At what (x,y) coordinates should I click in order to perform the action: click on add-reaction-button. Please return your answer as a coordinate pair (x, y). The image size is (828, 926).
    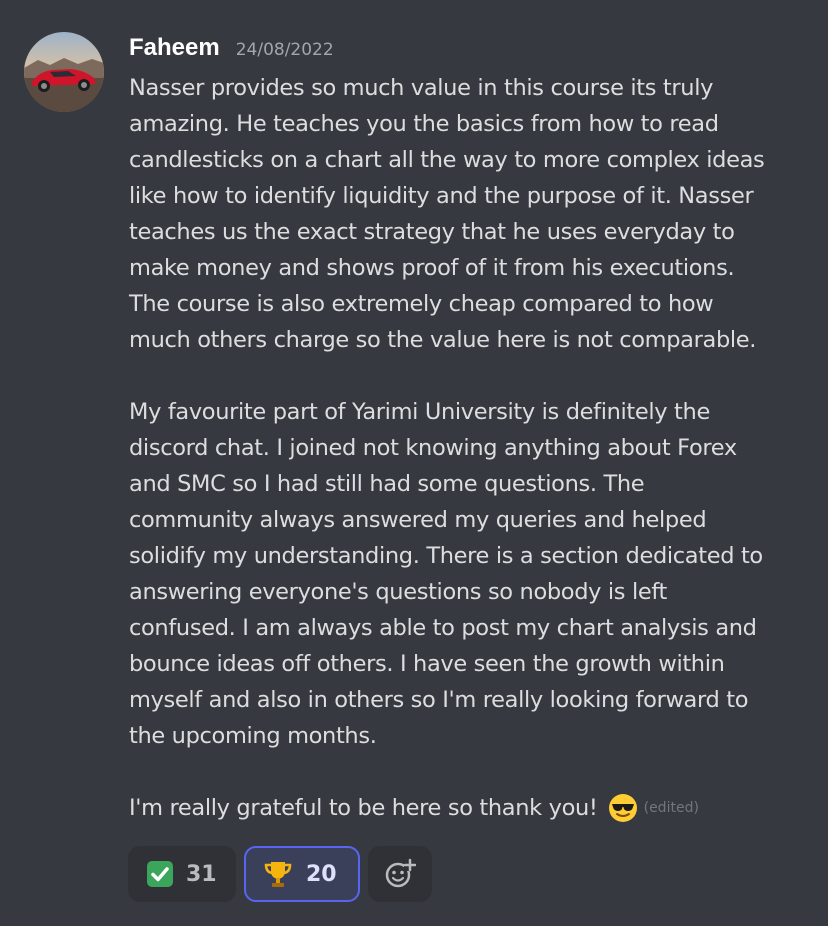
    Looking at the image, I should click on (400, 874).